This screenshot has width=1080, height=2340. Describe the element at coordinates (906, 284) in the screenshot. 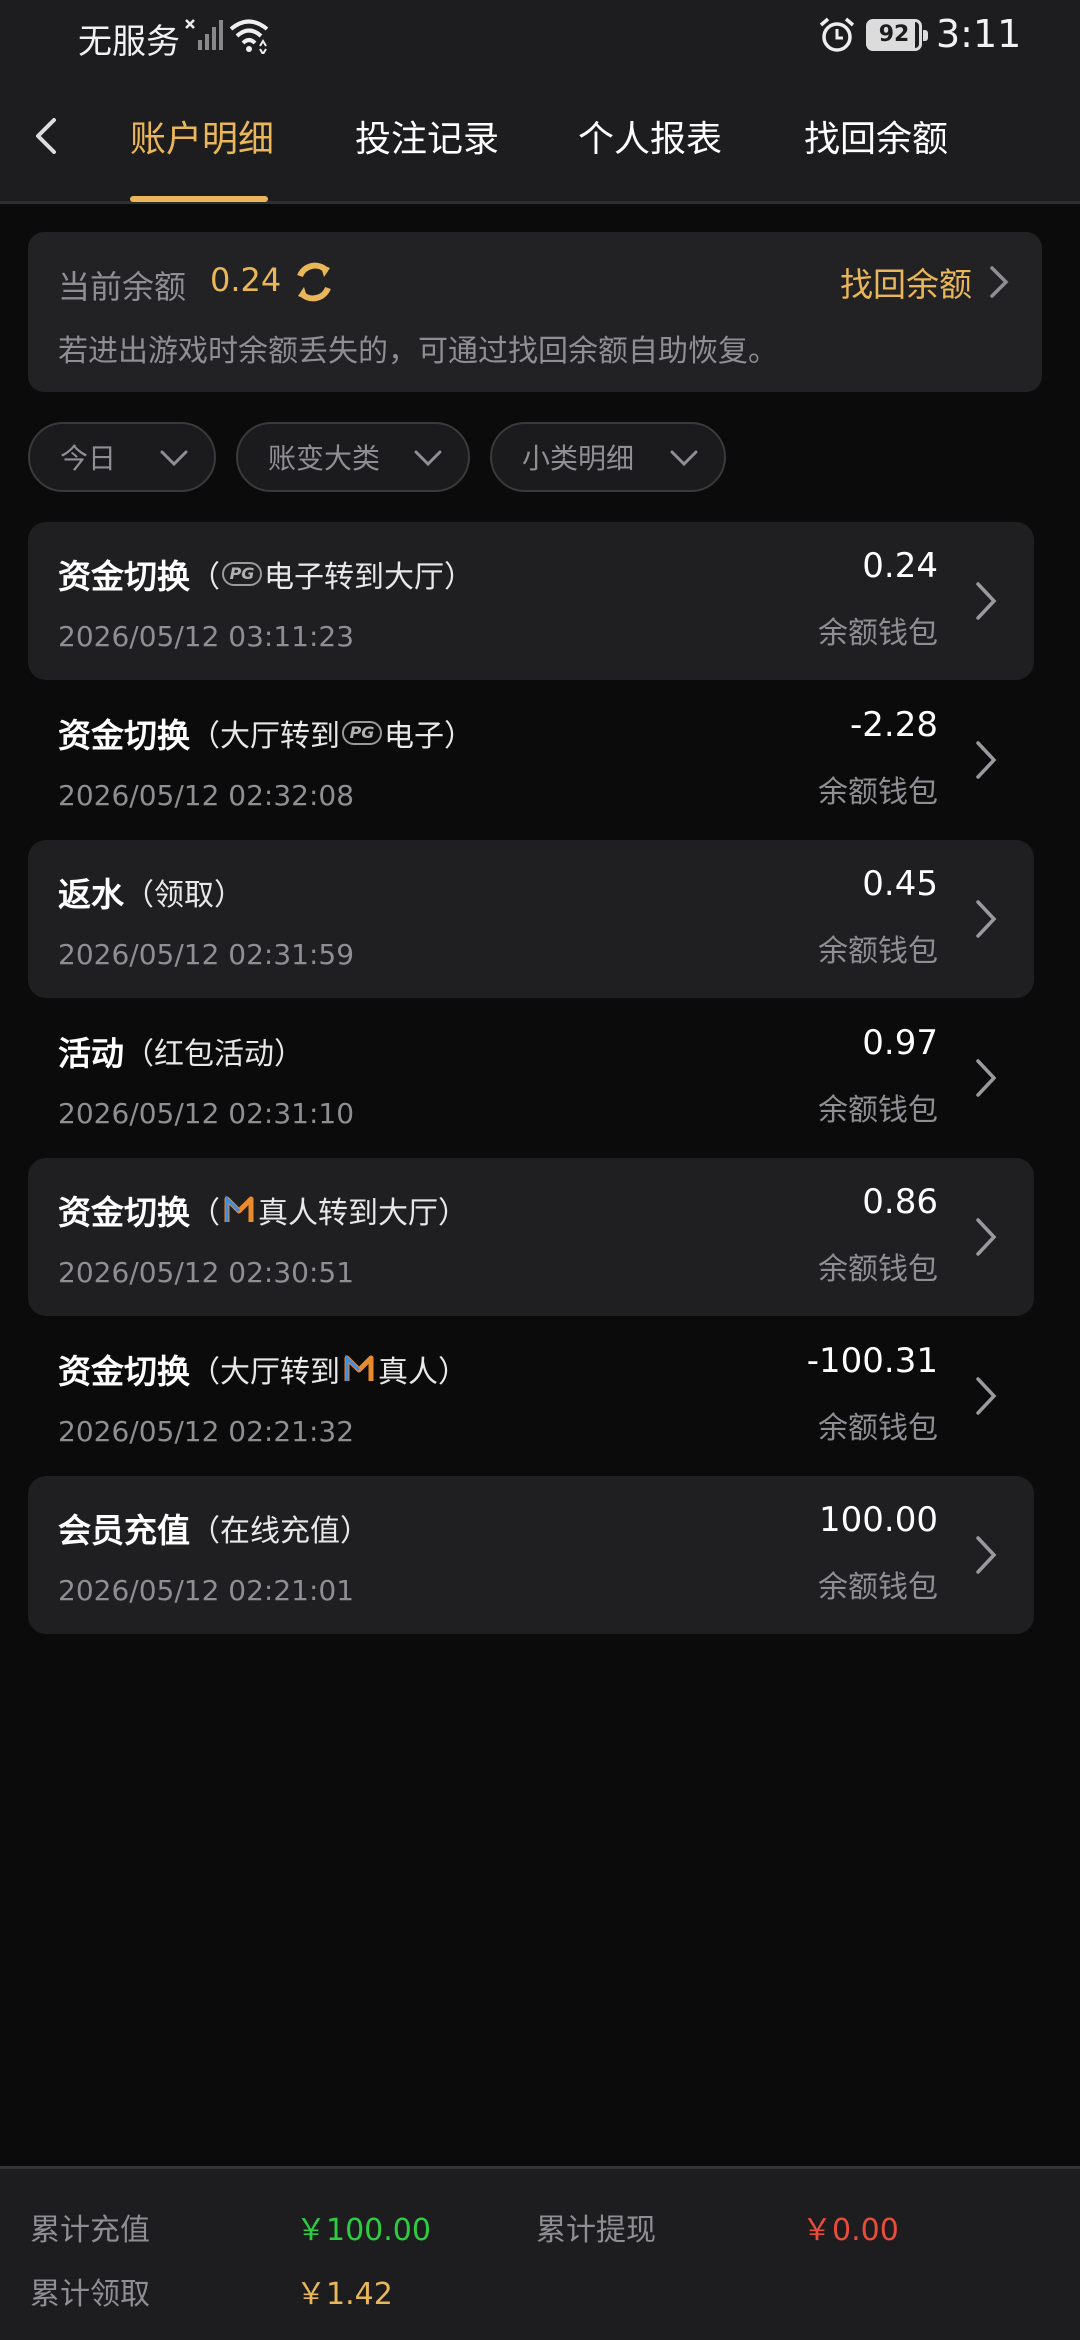

I see `recover-balance-label: 找回余额` at that location.